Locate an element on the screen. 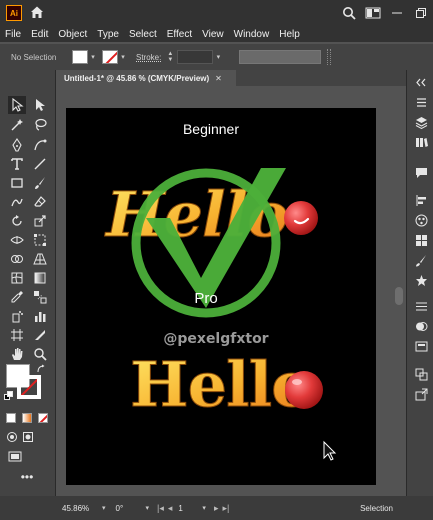 The height and width of the screenshot is (520, 433). minimize-icon is located at coordinates (397, 13).